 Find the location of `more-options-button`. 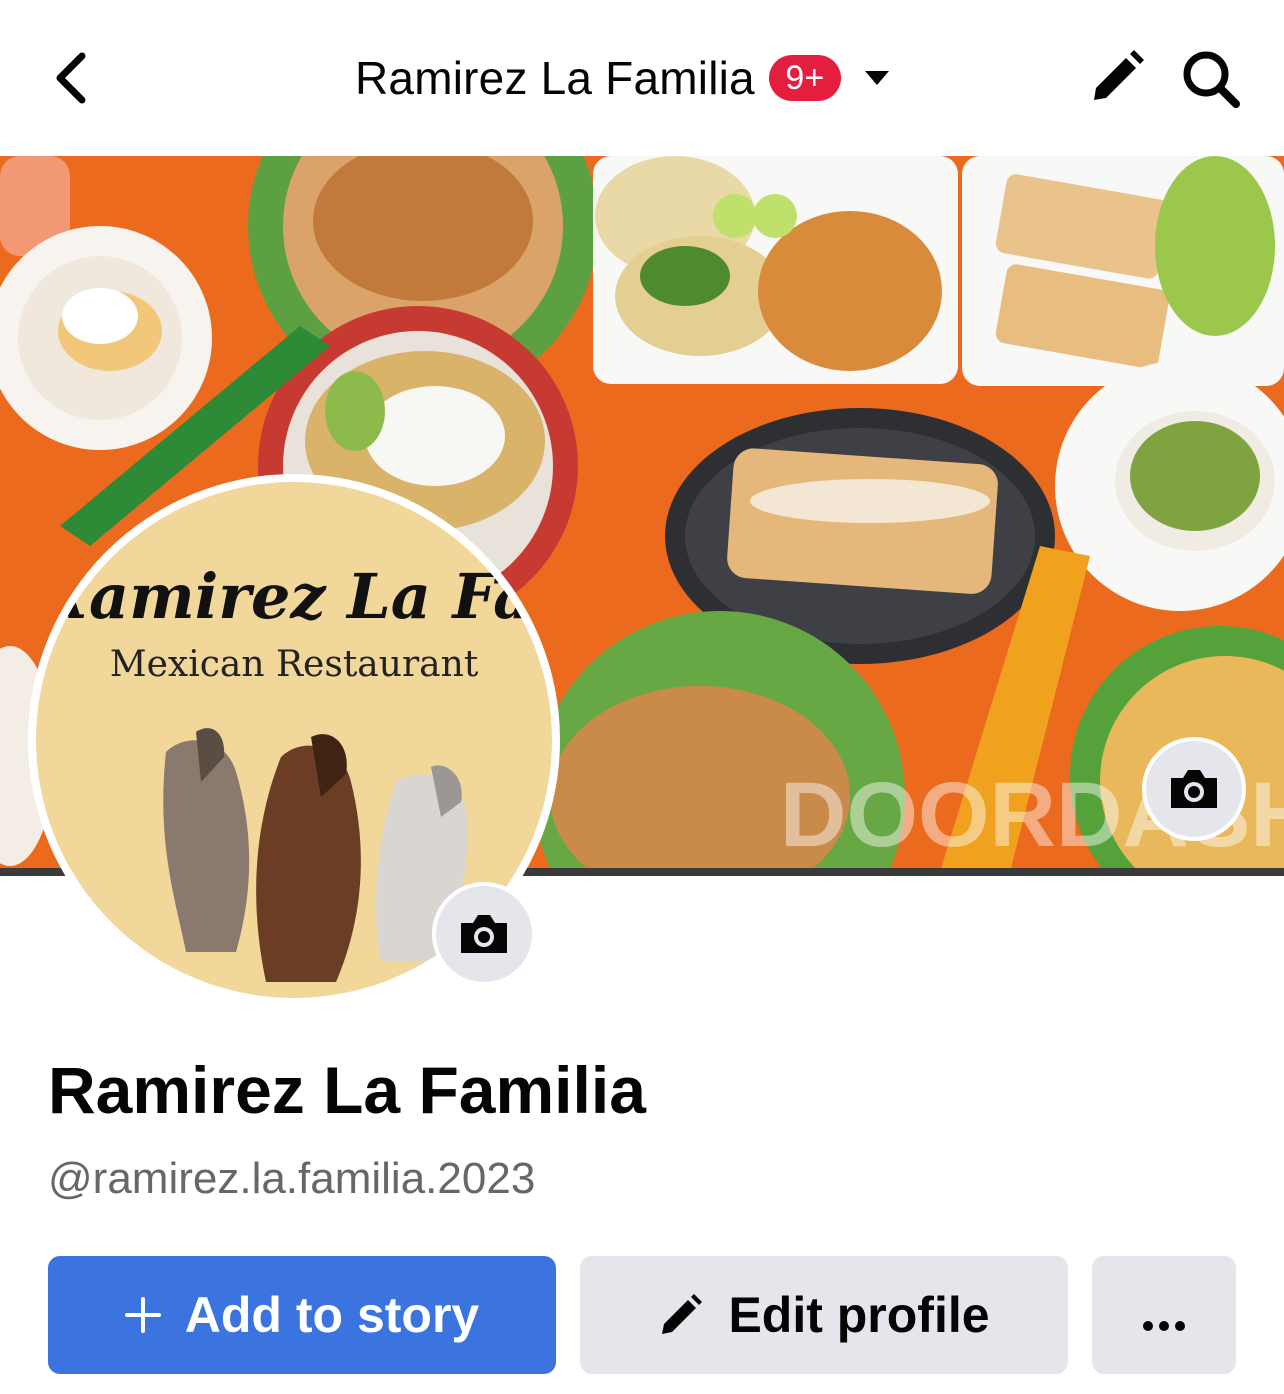

more-options-button is located at coordinates (1164, 1315).